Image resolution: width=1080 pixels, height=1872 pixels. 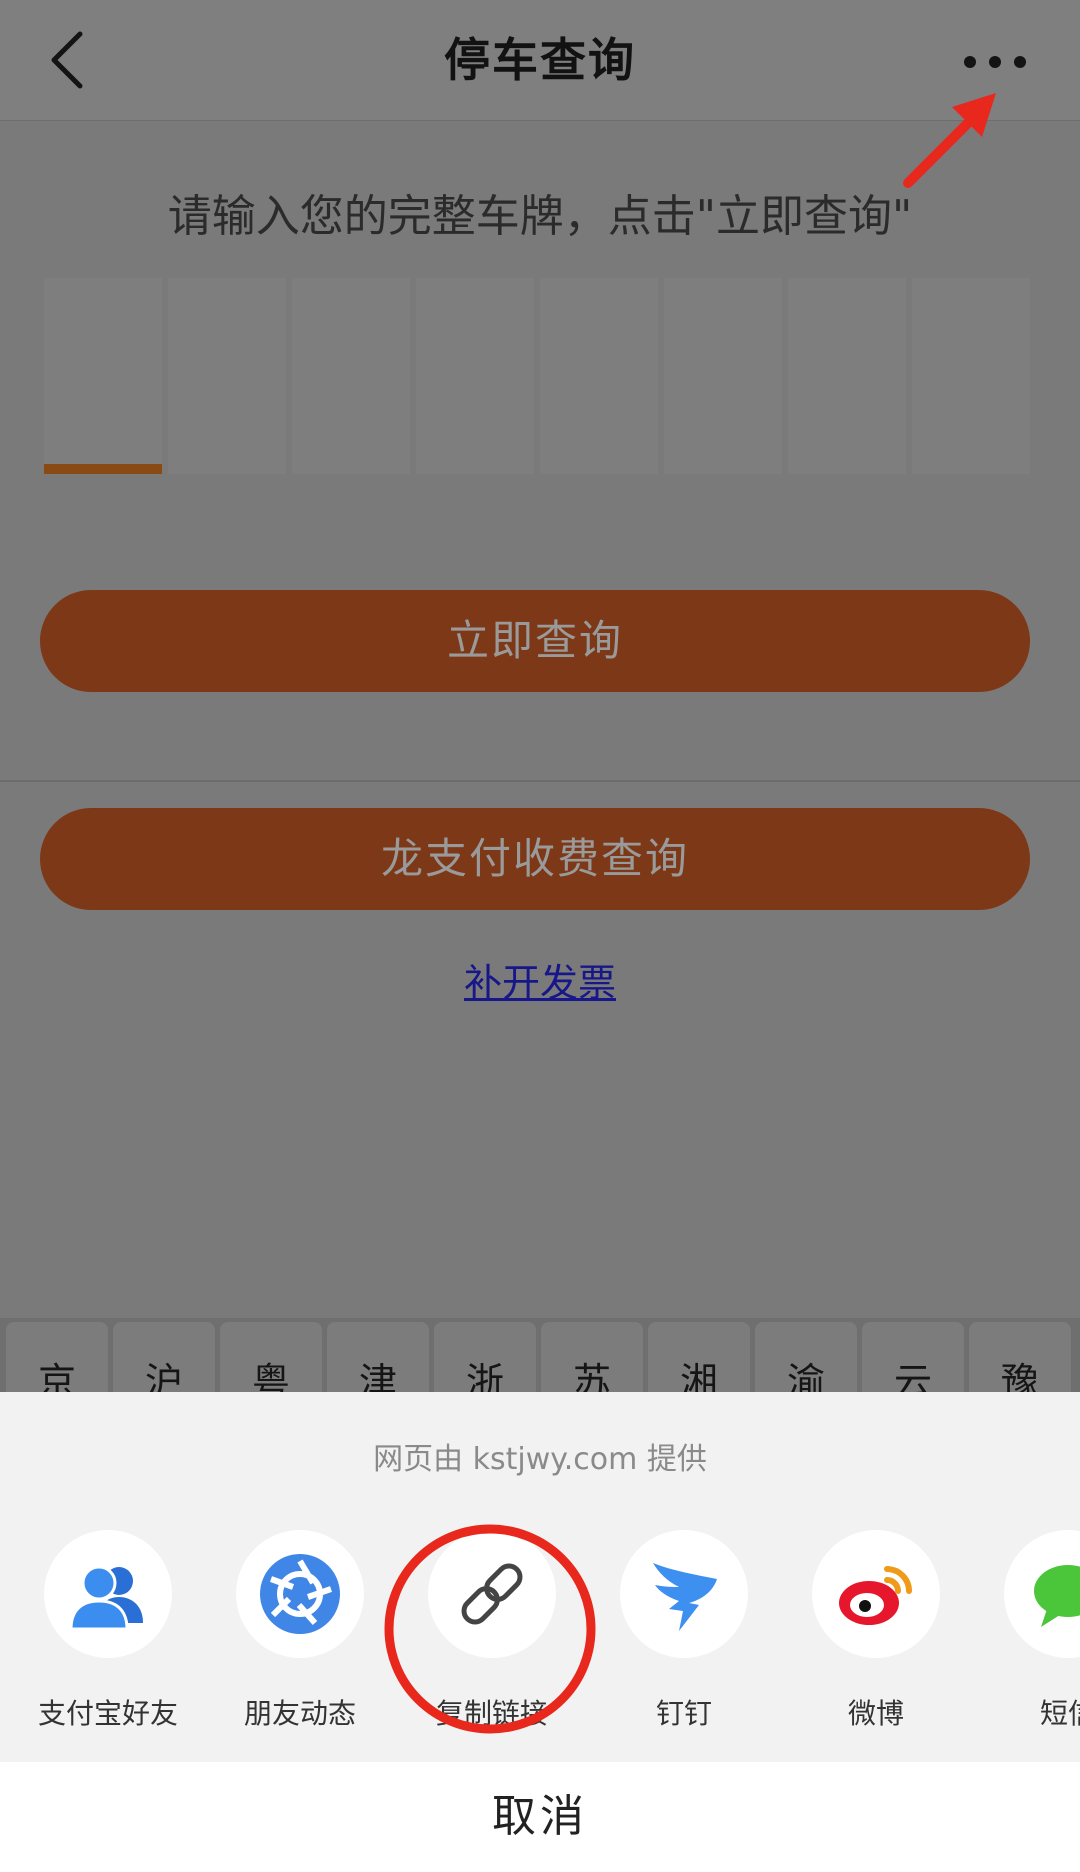 What do you see at coordinates (299, 1713) in the screenshot?
I see `share-label: 朋友动态` at bounding box center [299, 1713].